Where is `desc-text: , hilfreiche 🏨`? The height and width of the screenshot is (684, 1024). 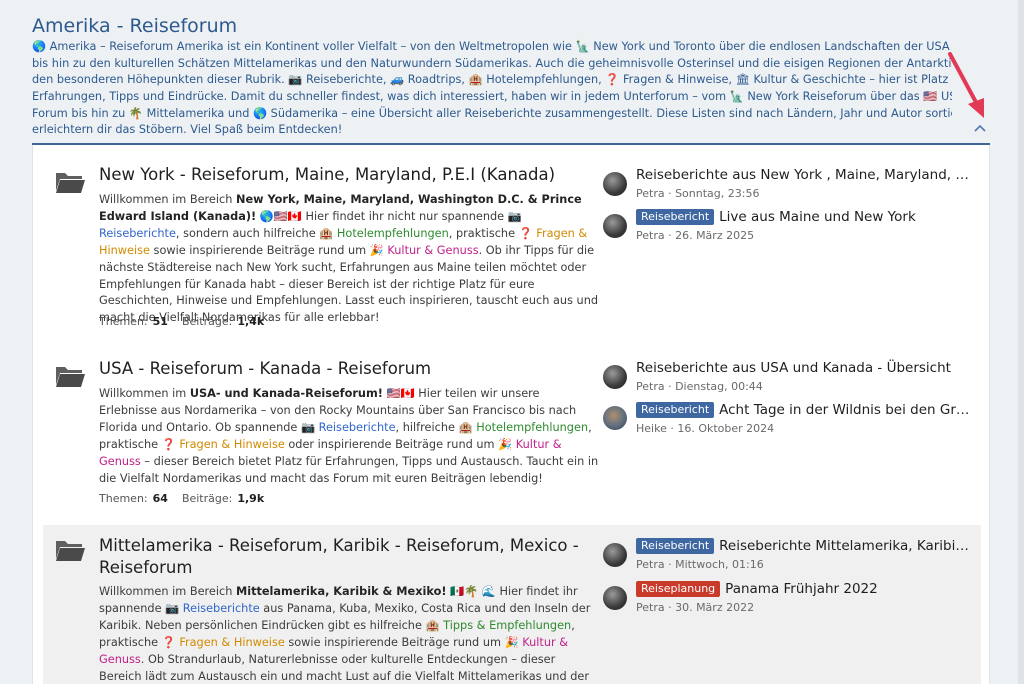
desc-text: , hilfreiche 🏨 is located at coordinates (436, 427).